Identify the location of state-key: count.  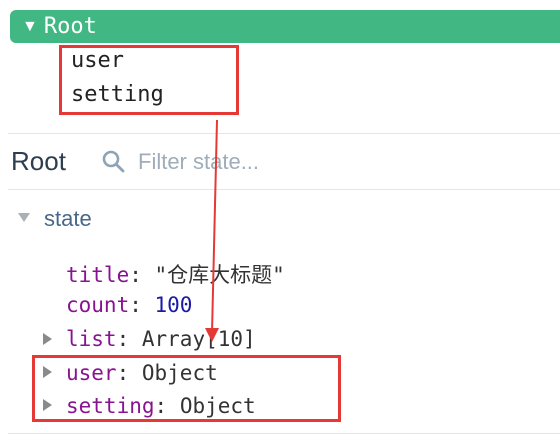
(98, 305).